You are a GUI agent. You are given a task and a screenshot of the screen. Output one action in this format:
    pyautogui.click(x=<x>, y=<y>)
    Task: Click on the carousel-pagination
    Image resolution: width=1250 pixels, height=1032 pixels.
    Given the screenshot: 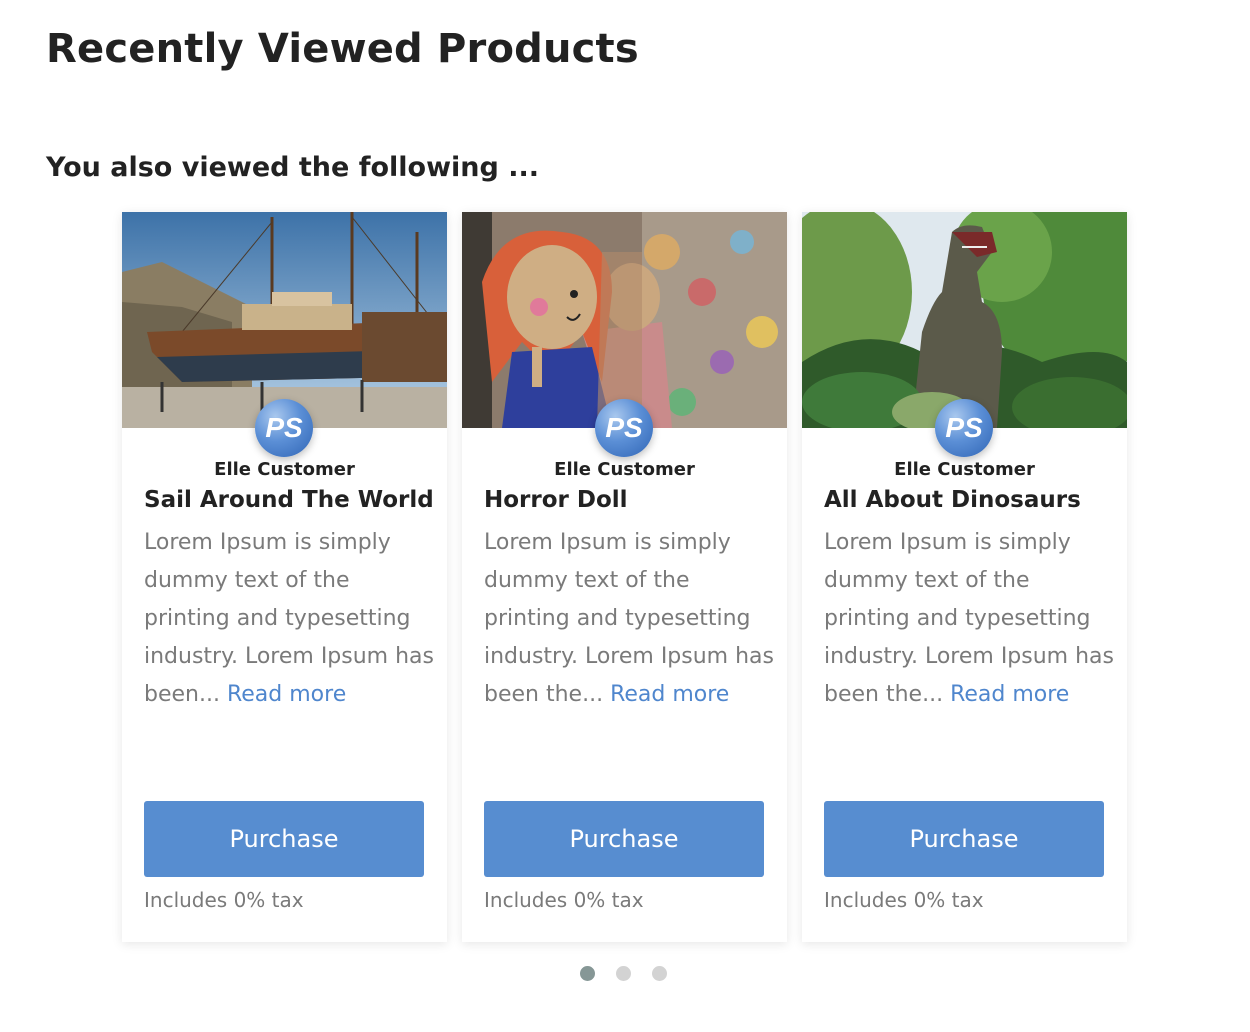 What is the action you would take?
    pyautogui.click(x=623, y=973)
    